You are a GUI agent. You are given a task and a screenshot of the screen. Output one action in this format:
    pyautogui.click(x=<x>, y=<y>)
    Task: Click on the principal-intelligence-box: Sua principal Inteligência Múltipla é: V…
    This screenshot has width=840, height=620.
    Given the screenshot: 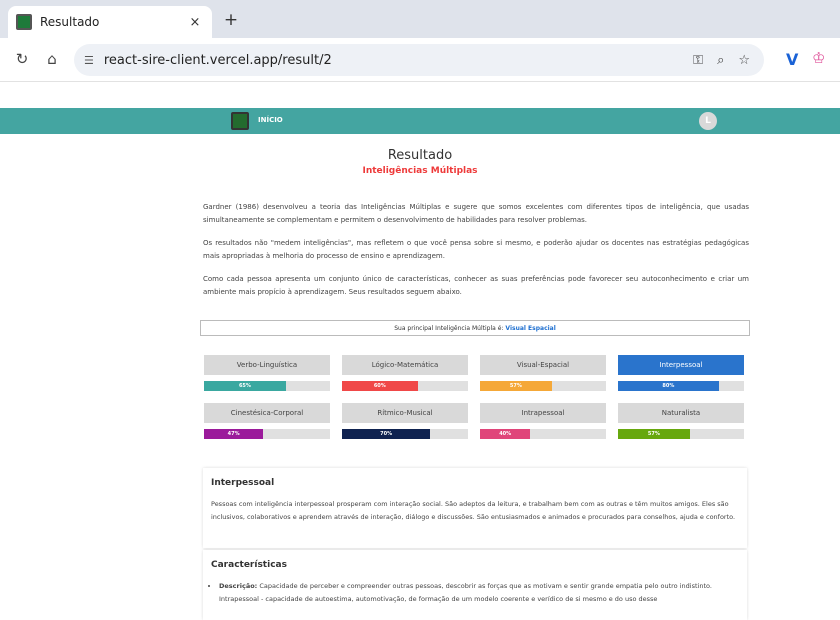 What is the action you would take?
    pyautogui.click(x=475, y=328)
    